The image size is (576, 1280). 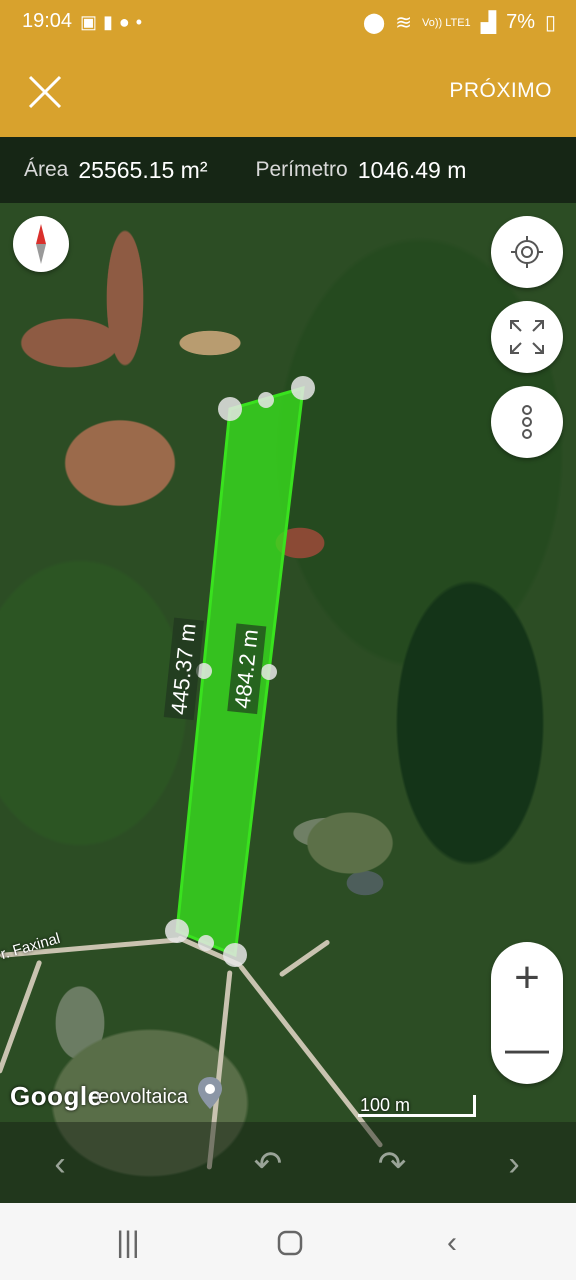 I want to click on more-options-icon, so click(x=527, y=422).